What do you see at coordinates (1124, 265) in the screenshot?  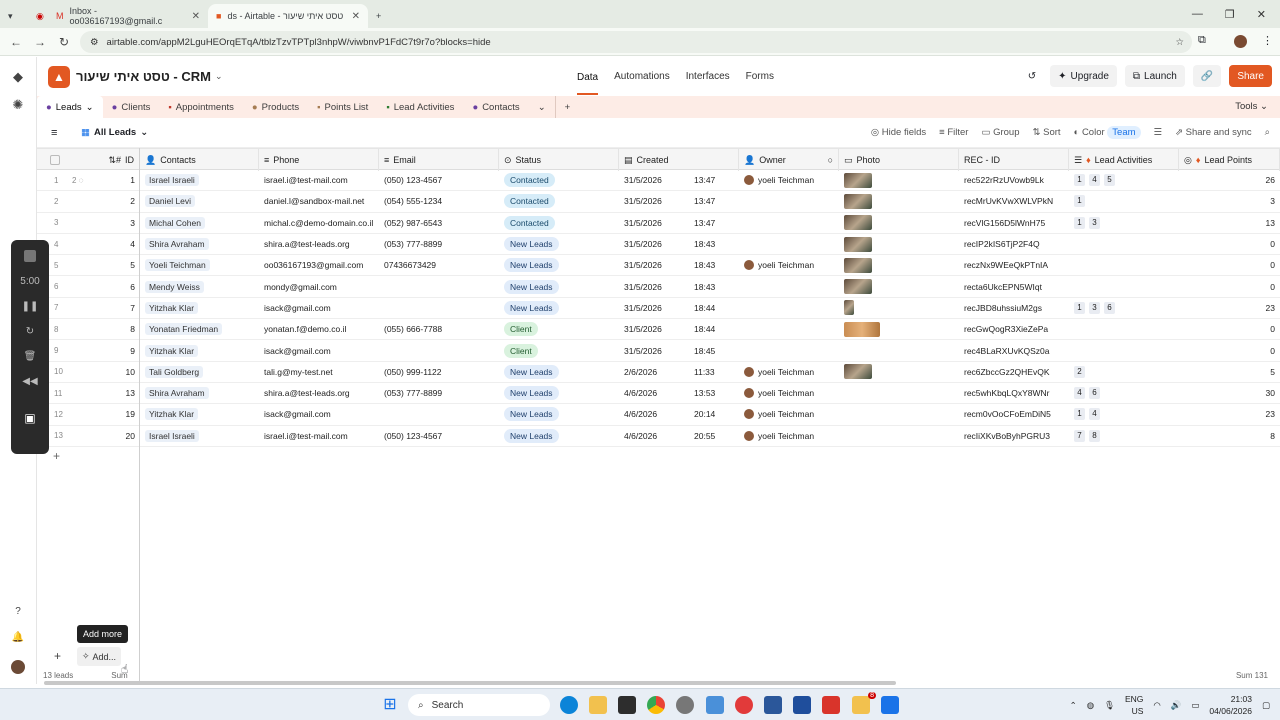 I see `cell-lead-activities` at bounding box center [1124, 265].